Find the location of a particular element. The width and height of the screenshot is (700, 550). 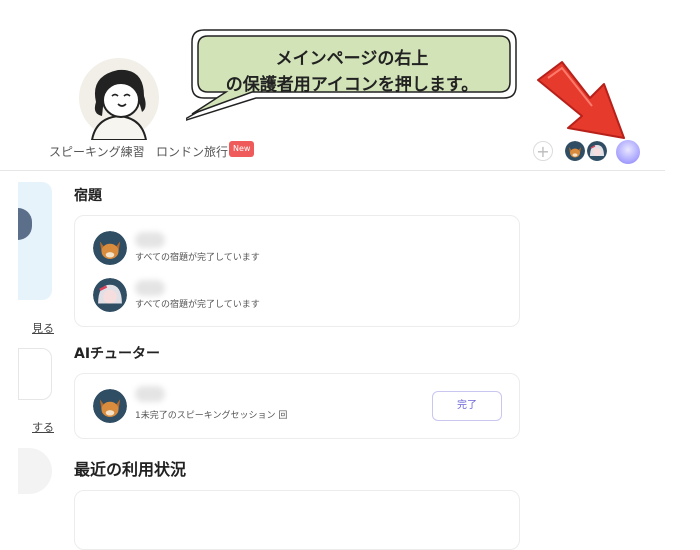

nav-link-london: ロンドン旅行 is located at coordinates (192, 151).